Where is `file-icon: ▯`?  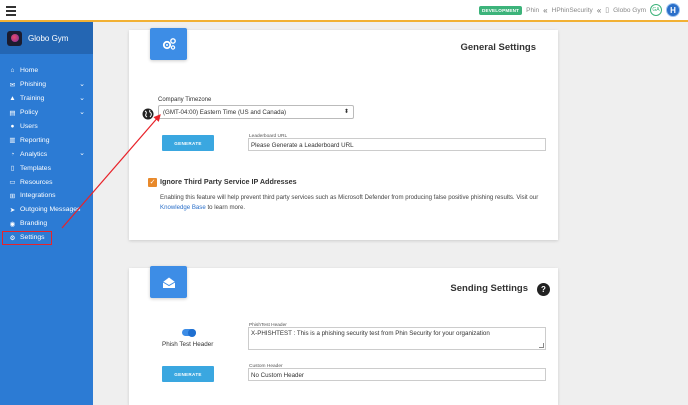 file-icon: ▯ is located at coordinates (12, 169).